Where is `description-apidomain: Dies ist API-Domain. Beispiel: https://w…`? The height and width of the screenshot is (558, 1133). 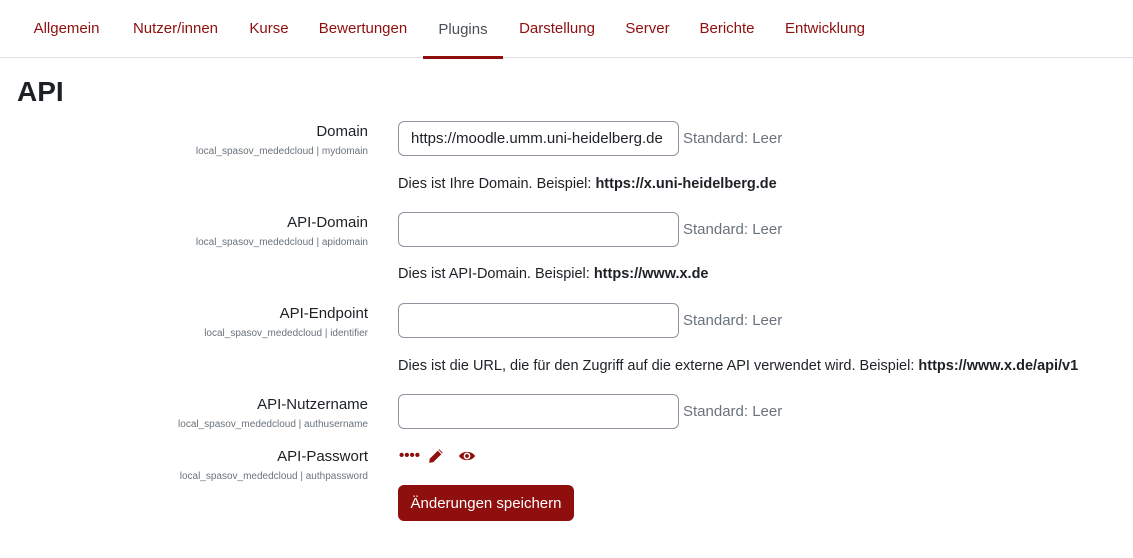 description-apidomain: Dies ist API-Domain. Beispiel: https://w… is located at coordinates (553, 274).